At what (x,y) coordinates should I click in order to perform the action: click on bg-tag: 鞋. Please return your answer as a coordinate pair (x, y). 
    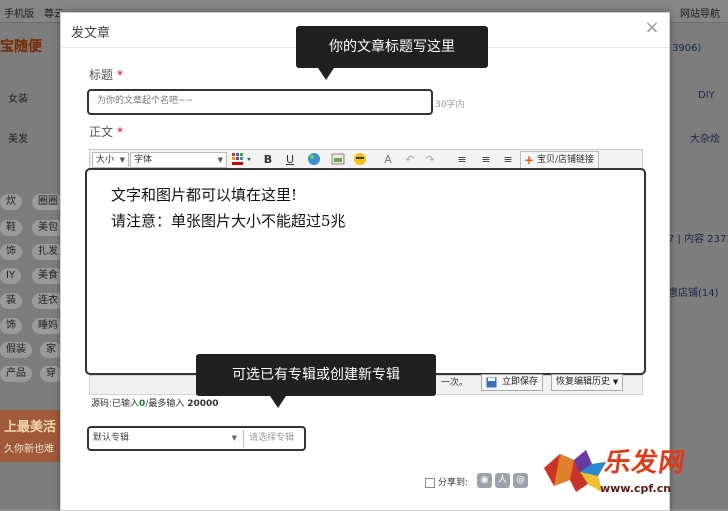
    Looking at the image, I should click on (11, 228).